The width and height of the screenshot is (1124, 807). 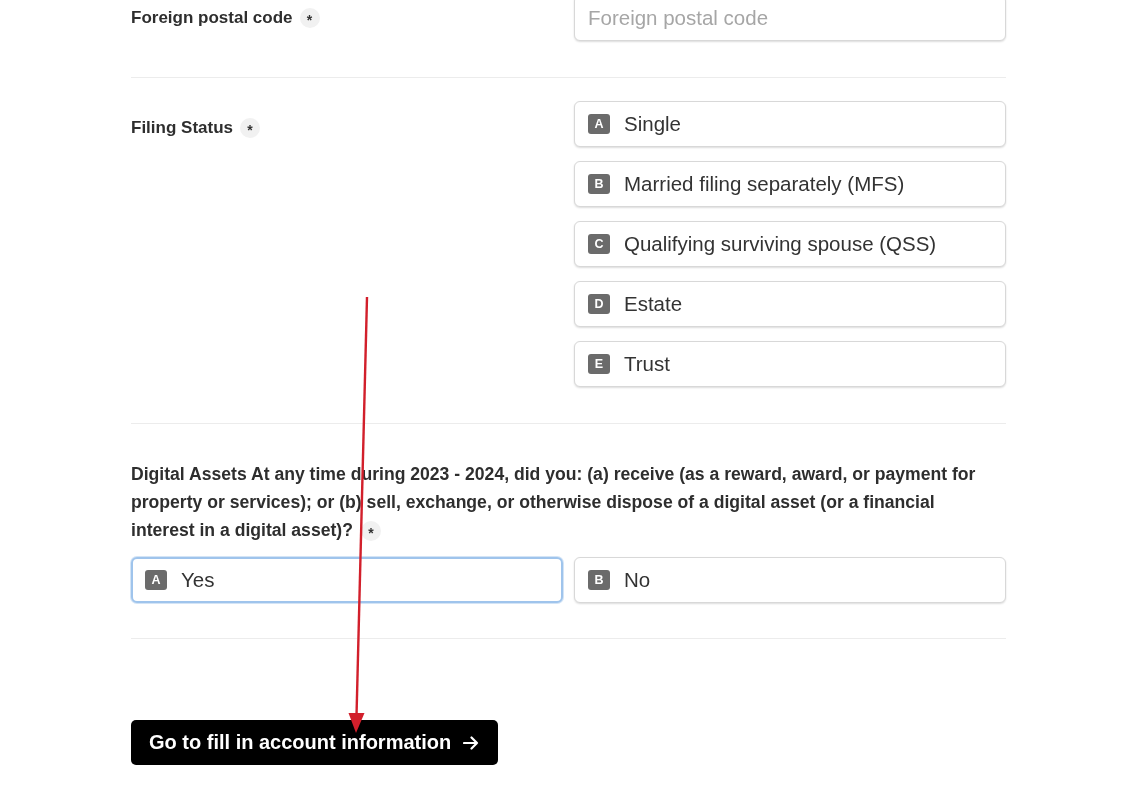 What do you see at coordinates (790, 20) in the screenshot?
I see `input-field: Foreign postal code` at bounding box center [790, 20].